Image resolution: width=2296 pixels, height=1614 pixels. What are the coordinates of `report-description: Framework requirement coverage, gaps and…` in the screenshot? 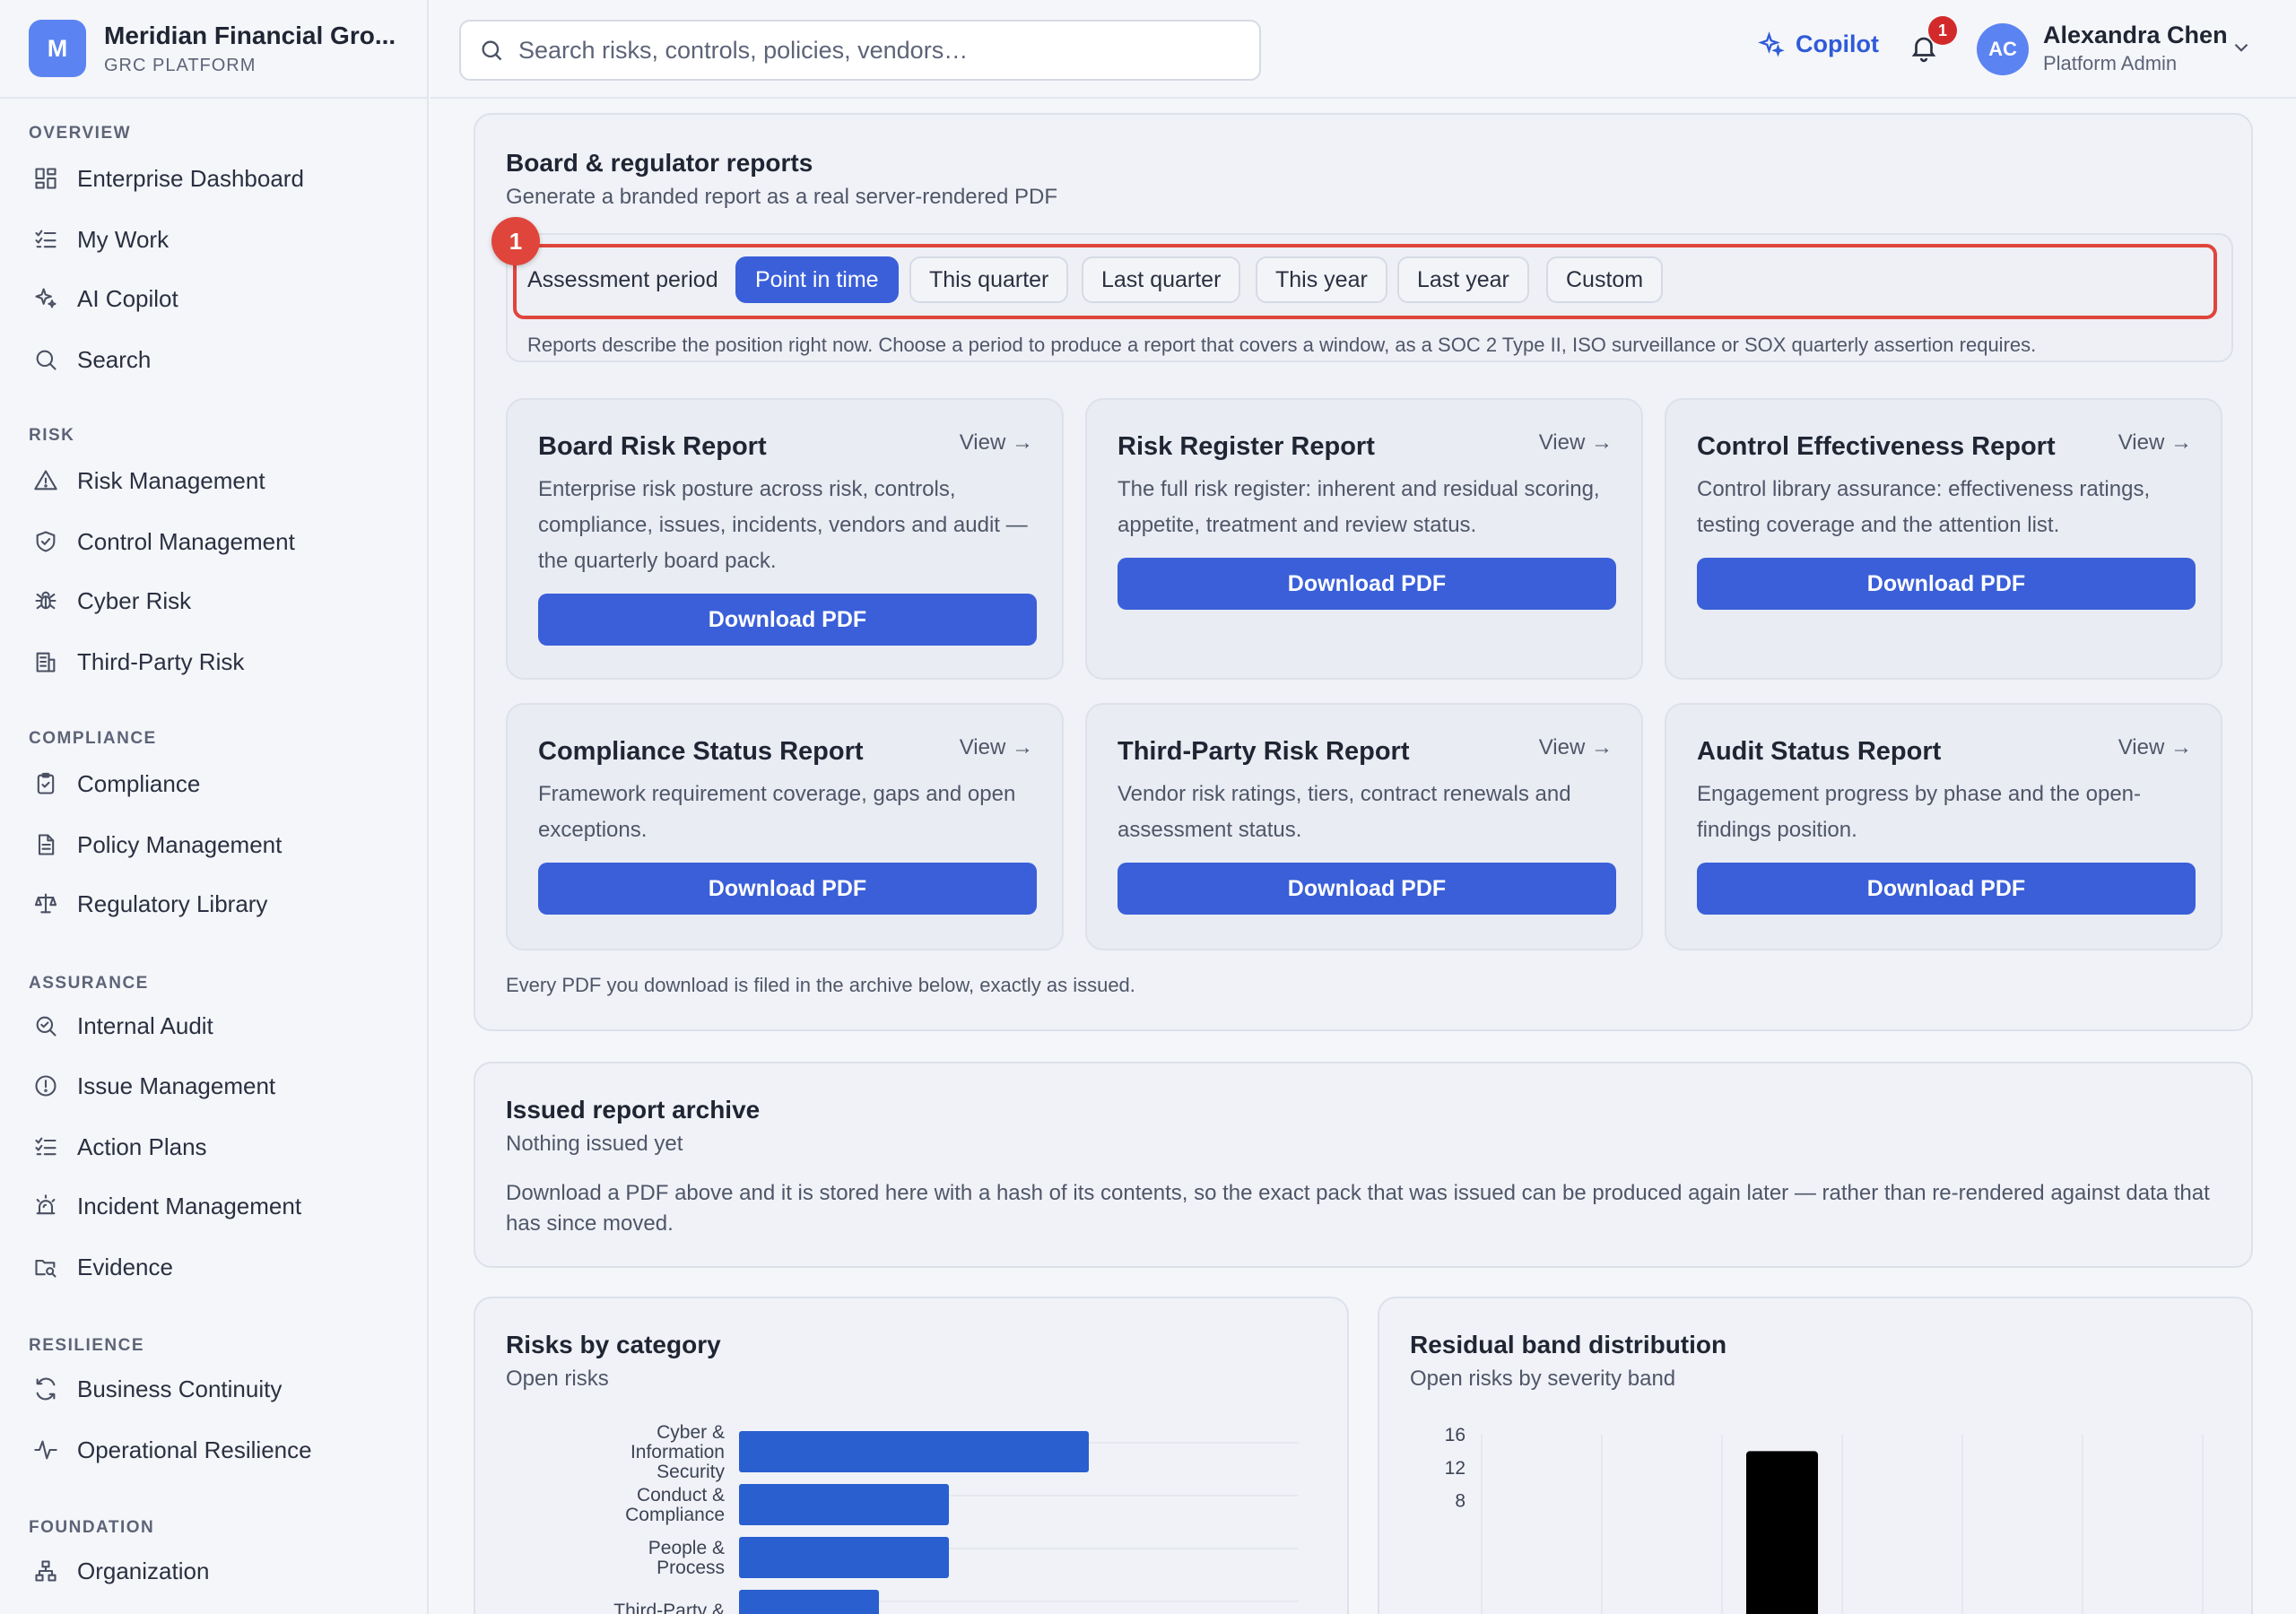 It's located at (777, 812).